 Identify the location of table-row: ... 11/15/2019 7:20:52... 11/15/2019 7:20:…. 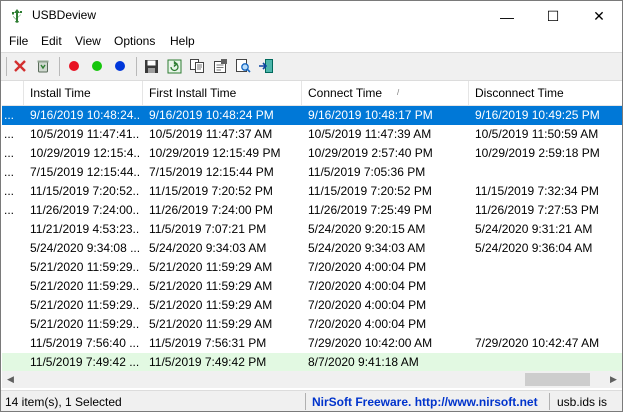
(312, 191).